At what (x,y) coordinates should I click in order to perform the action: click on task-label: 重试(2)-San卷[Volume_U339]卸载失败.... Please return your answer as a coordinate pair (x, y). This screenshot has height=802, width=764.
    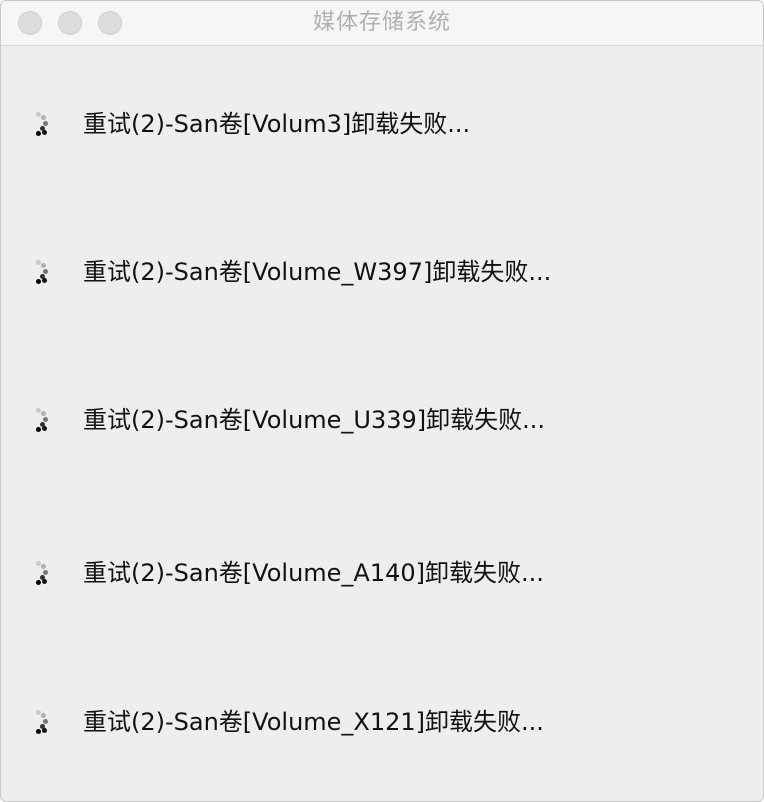
    Looking at the image, I should click on (314, 420).